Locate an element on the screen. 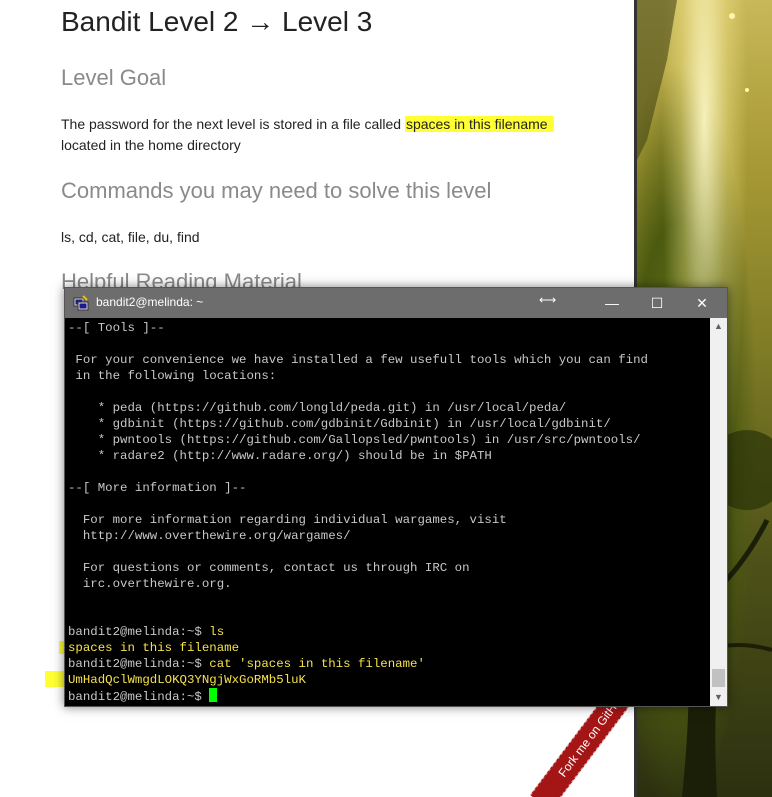  minimize-button: — is located at coordinates (612, 303).